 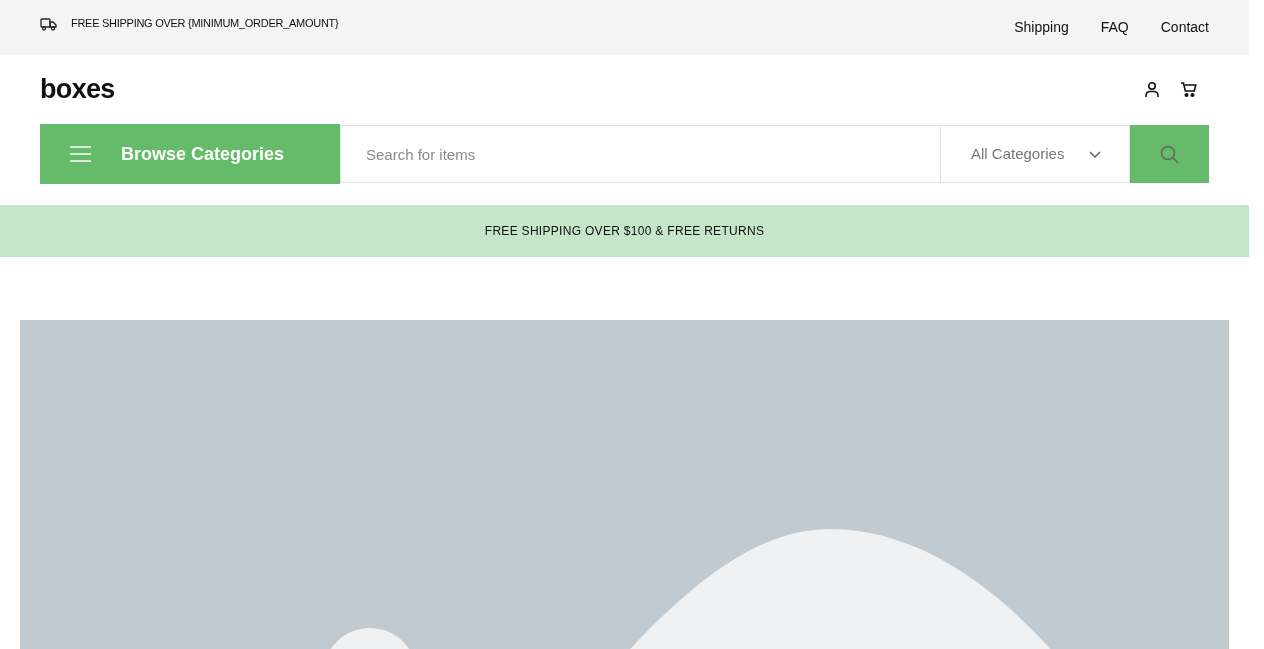 What do you see at coordinates (1035, 154) in the screenshot?
I see `category-select: All Categories` at bounding box center [1035, 154].